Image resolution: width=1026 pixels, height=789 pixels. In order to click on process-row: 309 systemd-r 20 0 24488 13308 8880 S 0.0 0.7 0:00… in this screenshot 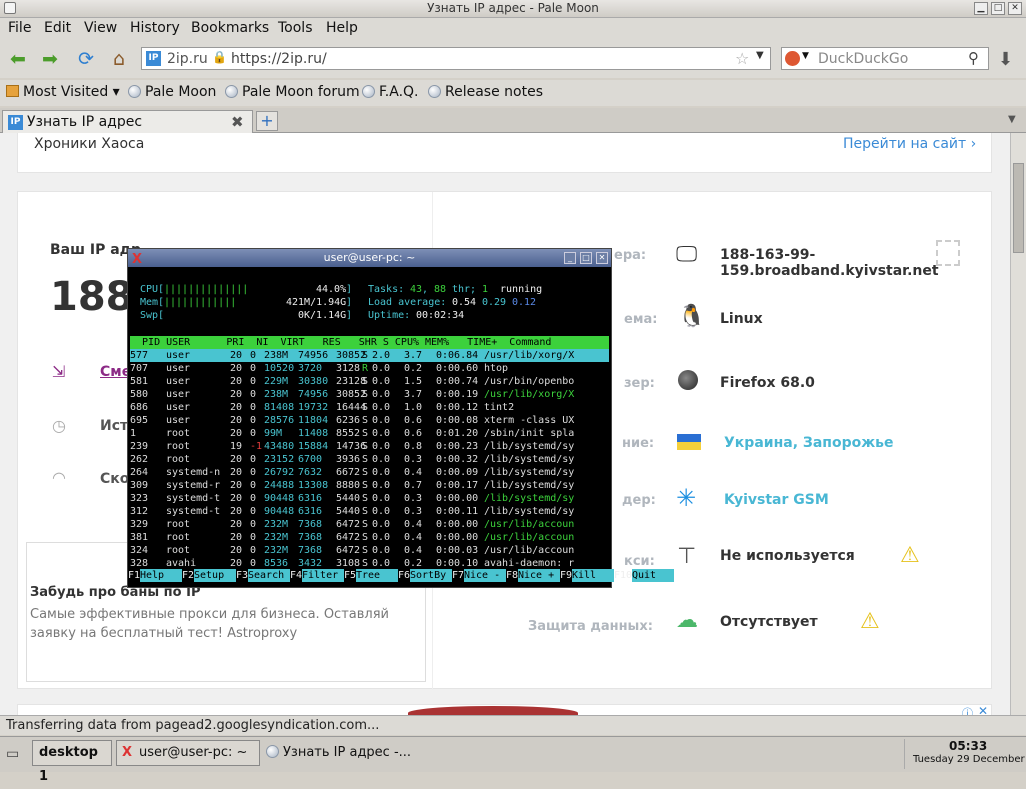, I will do `click(369, 485)`.